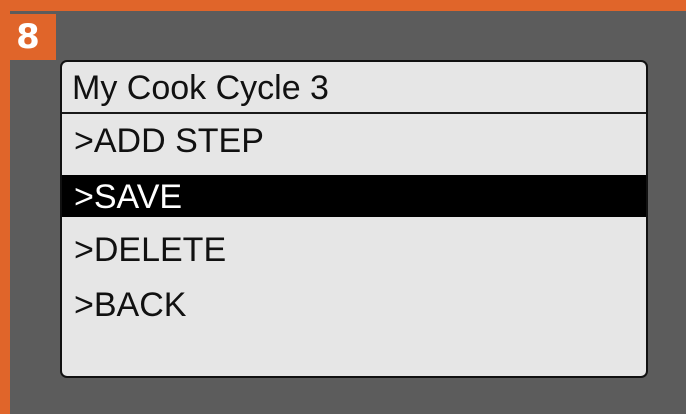 The image size is (686, 414). Describe the element at coordinates (354, 88) in the screenshot. I see `screen-title: My Cook Cycle 3` at that location.